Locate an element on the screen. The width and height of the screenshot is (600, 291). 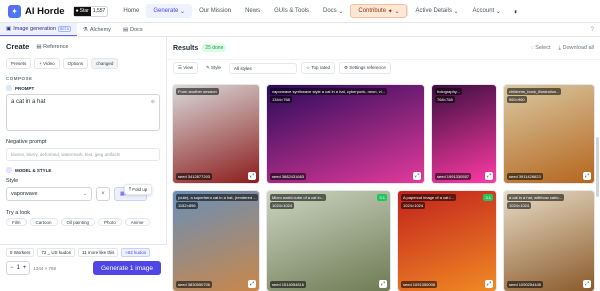
style-icon is located at coordinates (9, 170).